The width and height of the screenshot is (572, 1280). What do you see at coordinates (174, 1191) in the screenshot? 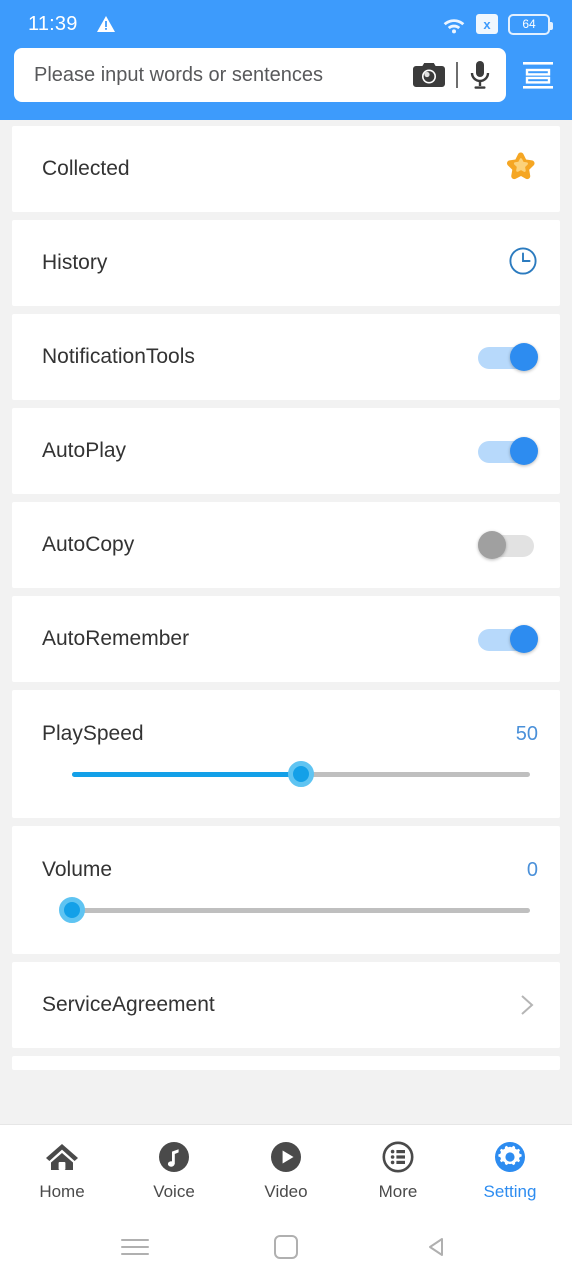
I see `tab-label: Voice` at bounding box center [174, 1191].